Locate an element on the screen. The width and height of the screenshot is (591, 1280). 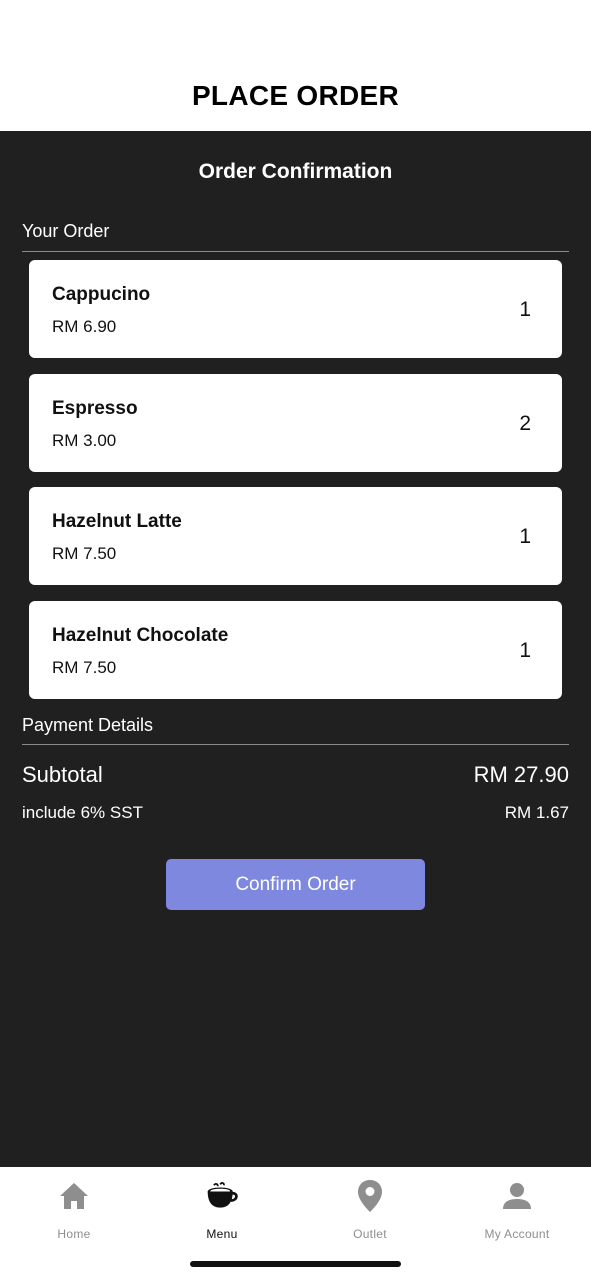
tab-label: My Account is located at coordinates (517, 1234).